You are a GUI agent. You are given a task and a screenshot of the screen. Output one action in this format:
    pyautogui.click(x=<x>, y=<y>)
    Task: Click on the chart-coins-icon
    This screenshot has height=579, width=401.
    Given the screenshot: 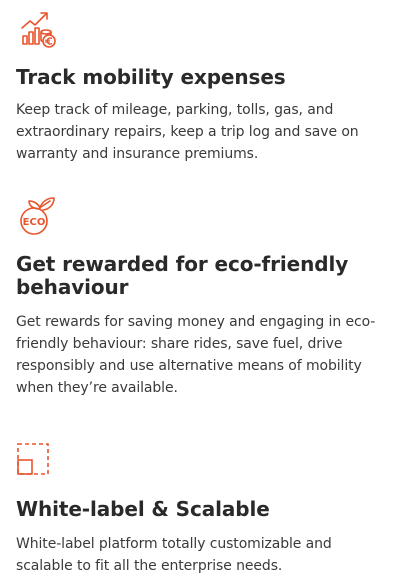 What is the action you would take?
    pyautogui.click(x=38, y=30)
    